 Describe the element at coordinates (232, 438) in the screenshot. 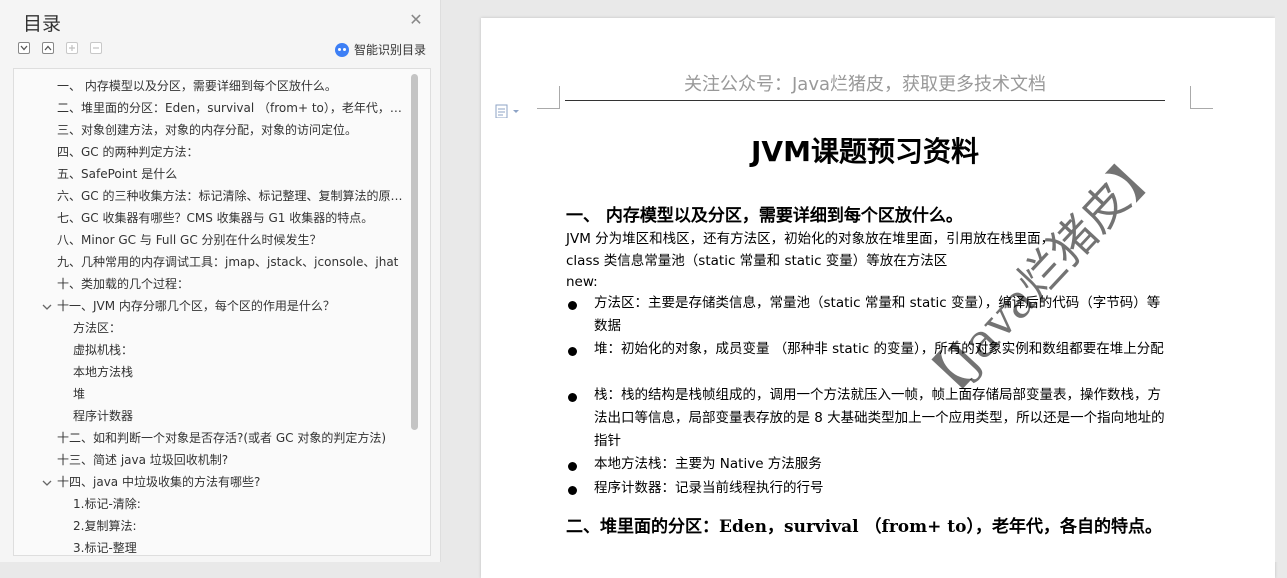

I see `outline-item: 十二、如和判断一个对象是否存活?(或者 GC 对象的判定方法)` at that location.